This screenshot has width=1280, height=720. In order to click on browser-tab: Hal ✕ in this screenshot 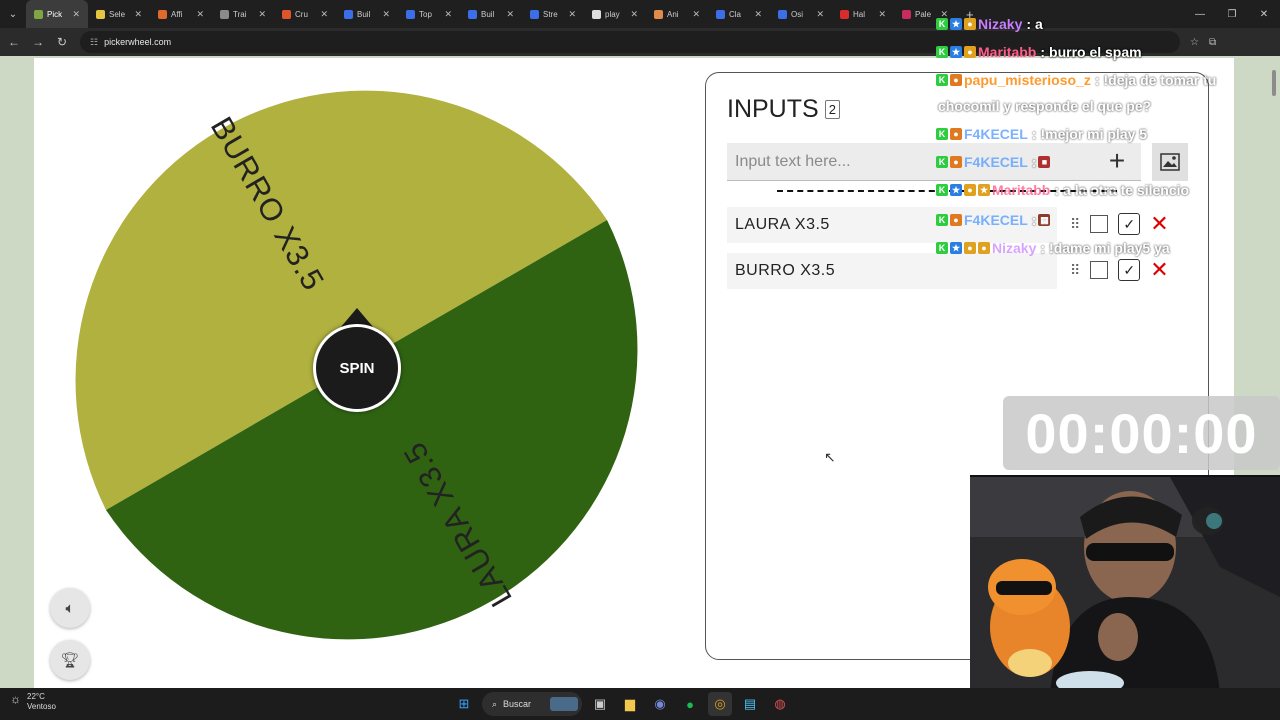, I will do `click(863, 14)`.